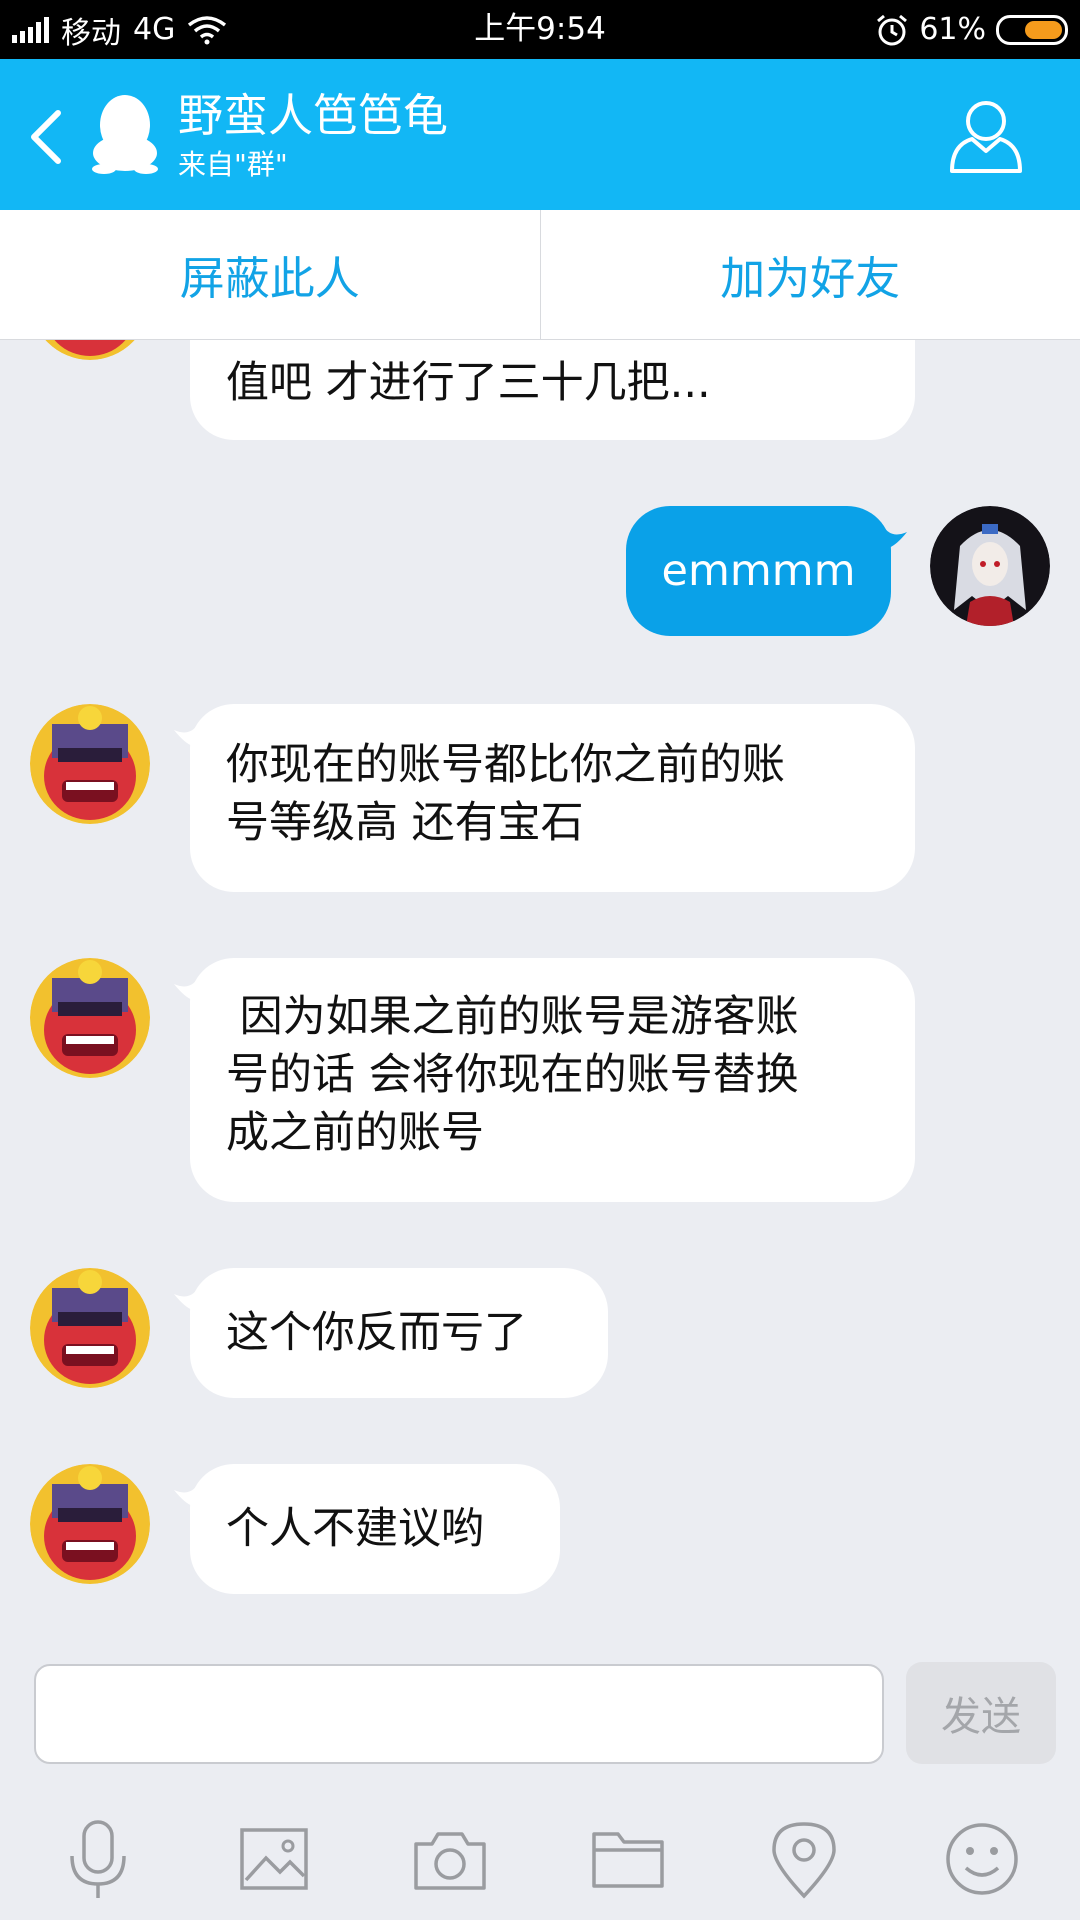  Describe the element at coordinates (313, 115) in the screenshot. I see `chat-title: 野蛮人笆笆龟` at that location.